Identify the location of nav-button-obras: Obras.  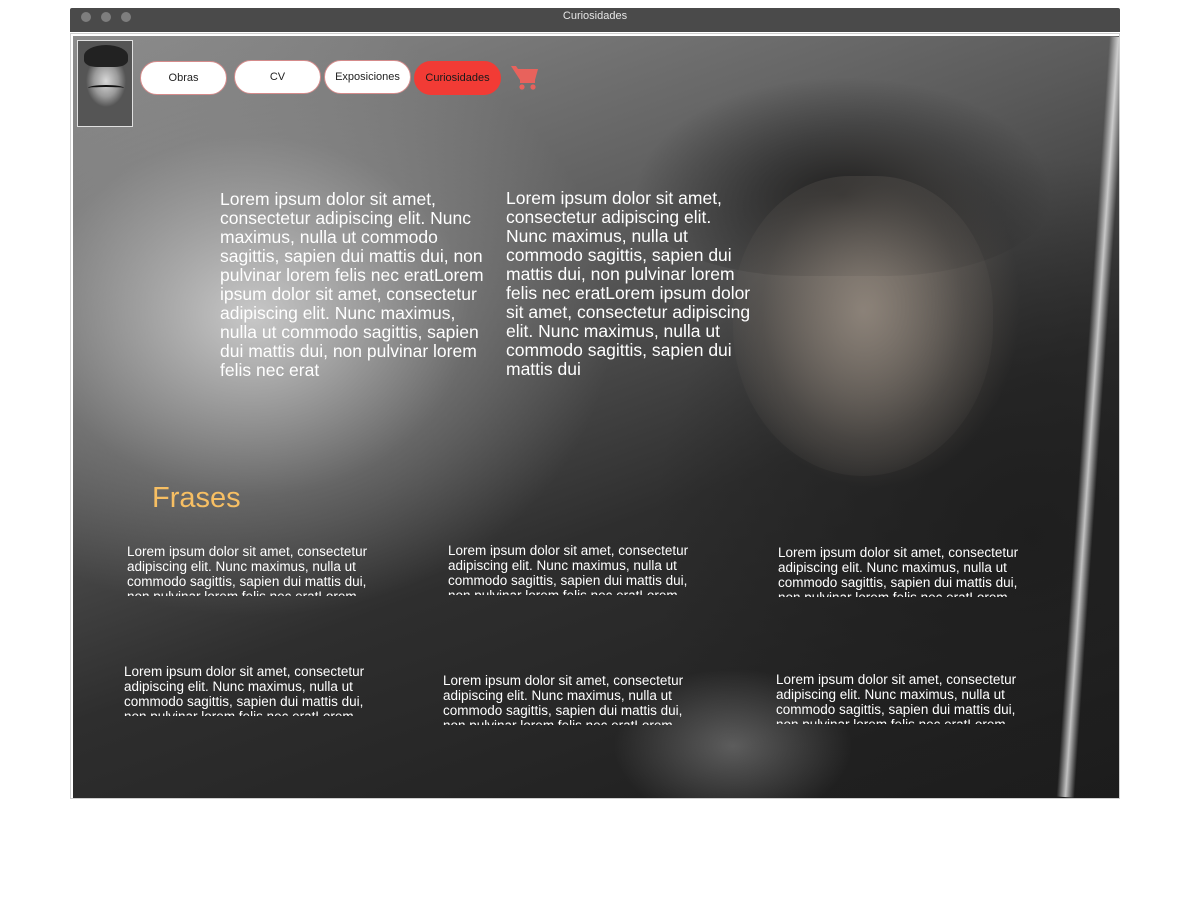
(183, 78).